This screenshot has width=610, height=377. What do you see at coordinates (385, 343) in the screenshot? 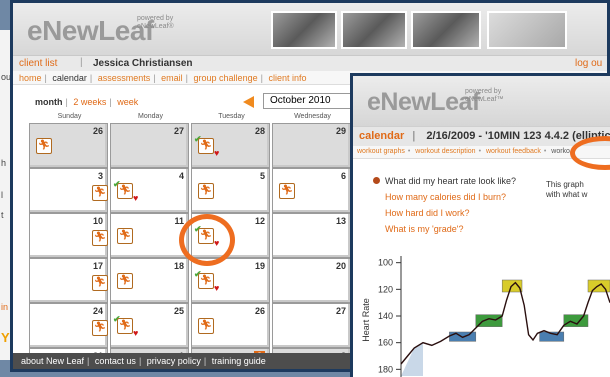
I see `y-tick-label: 160` at bounding box center [385, 343].